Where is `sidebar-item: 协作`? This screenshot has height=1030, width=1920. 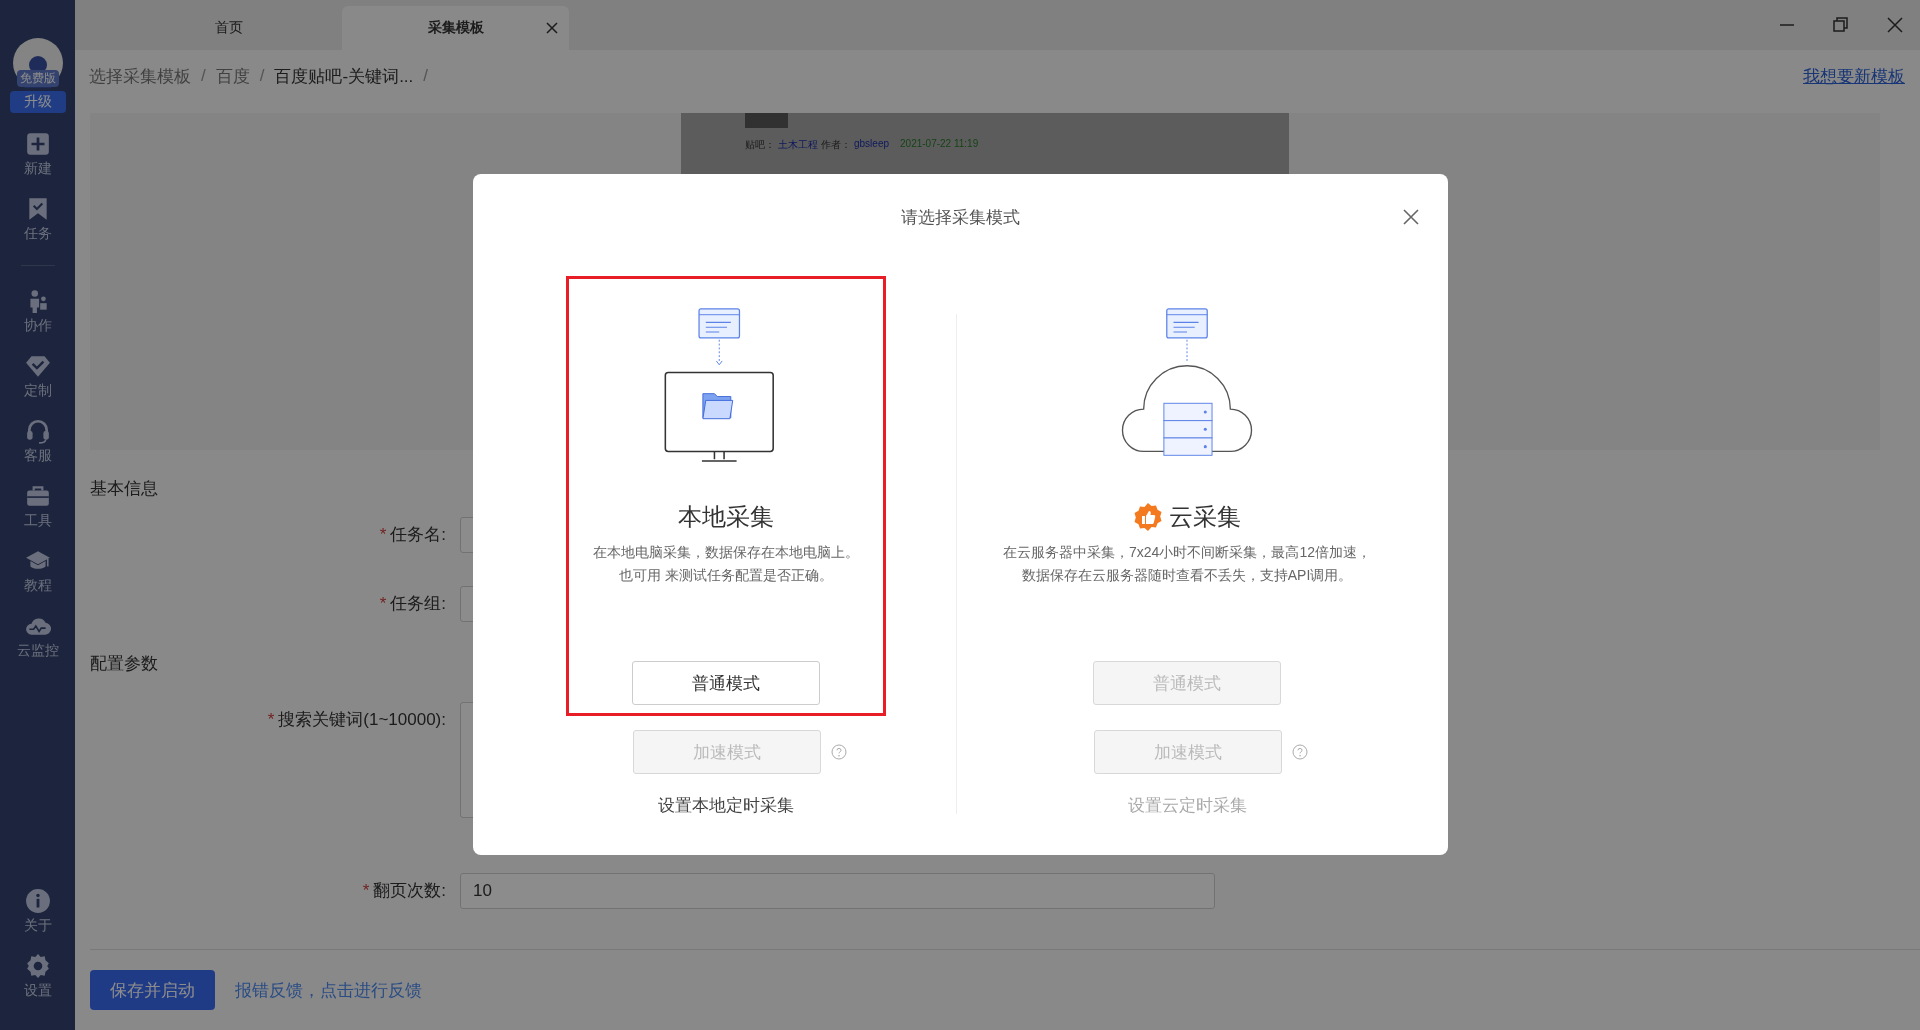
sidebar-item: 协作 is located at coordinates (37, 311).